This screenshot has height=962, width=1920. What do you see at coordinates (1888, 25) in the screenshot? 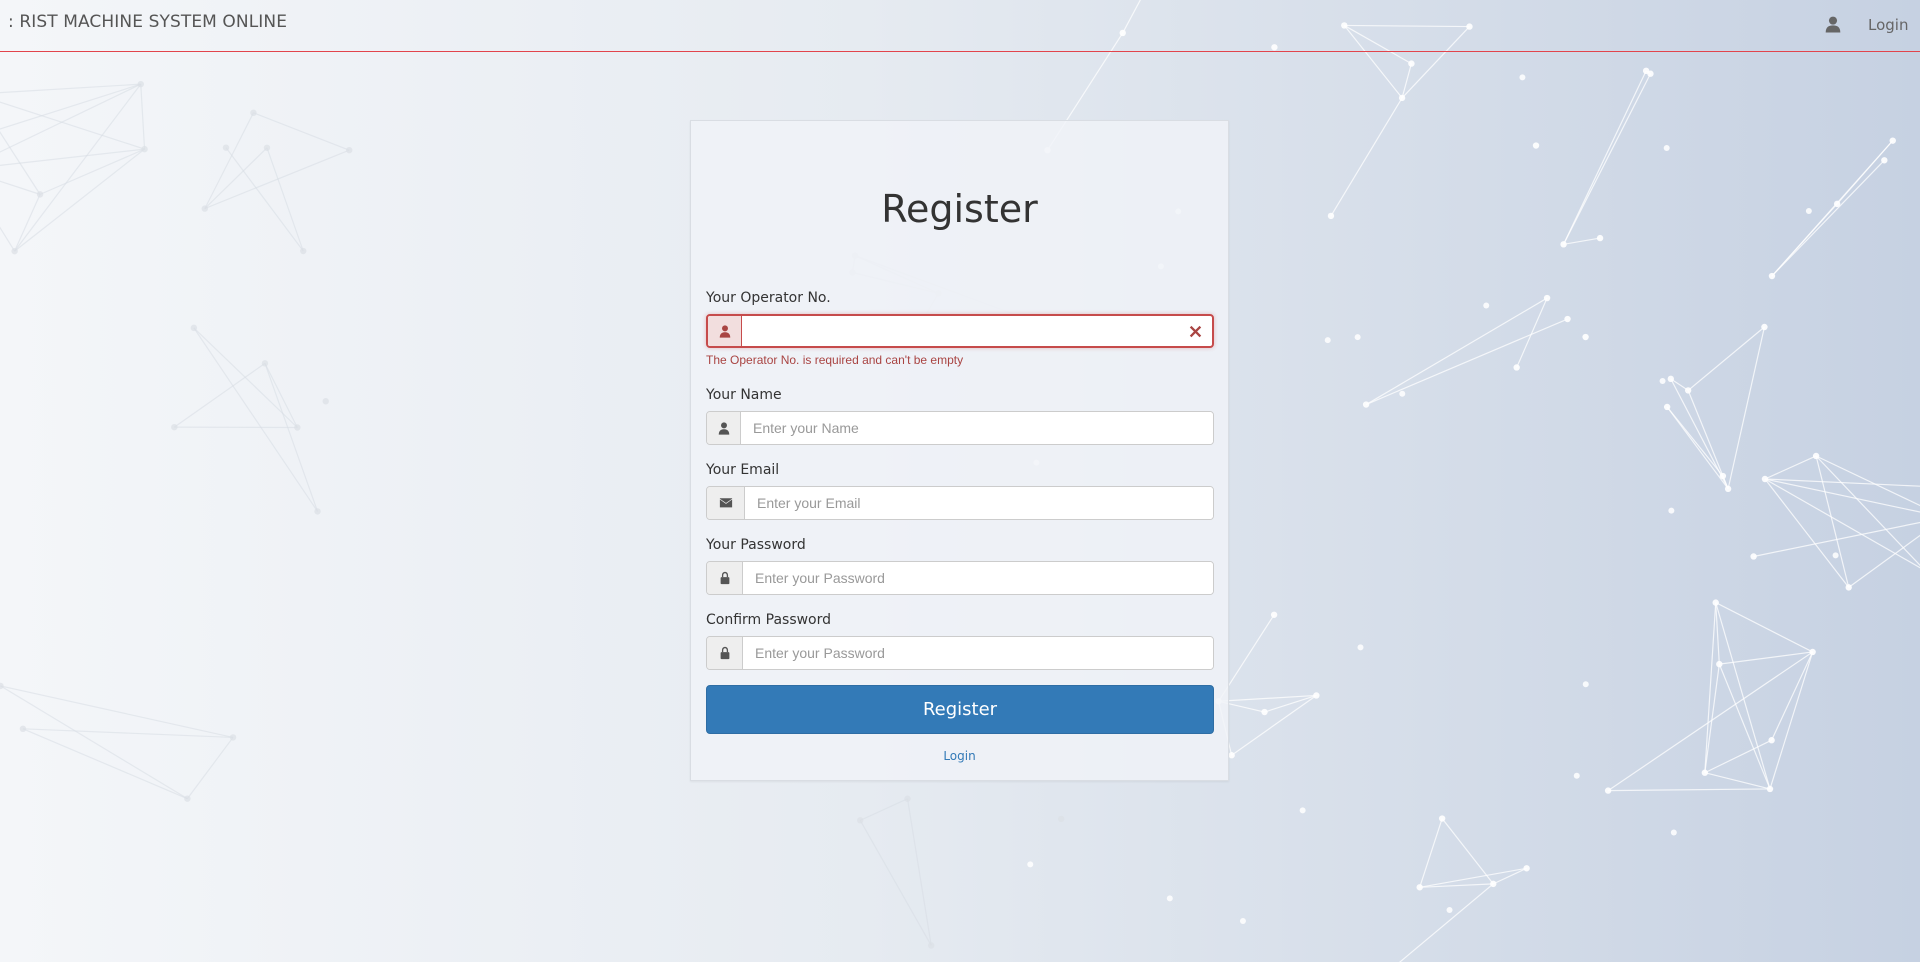
I see `nav-login-link: Login` at bounding box center [1888, 25].